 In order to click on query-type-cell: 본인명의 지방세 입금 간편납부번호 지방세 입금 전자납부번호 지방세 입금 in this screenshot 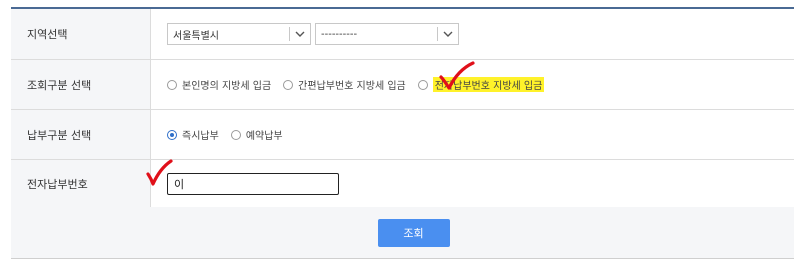, I will do `click(472, 84)`.